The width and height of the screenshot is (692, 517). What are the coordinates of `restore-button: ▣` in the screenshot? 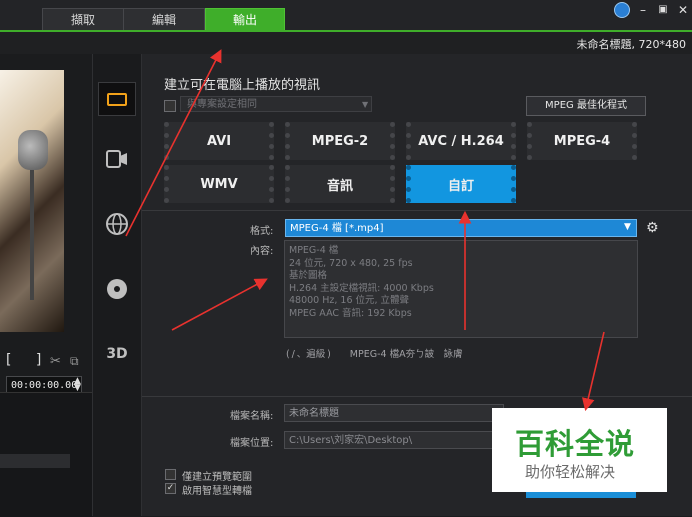 It's located at (663, 10).